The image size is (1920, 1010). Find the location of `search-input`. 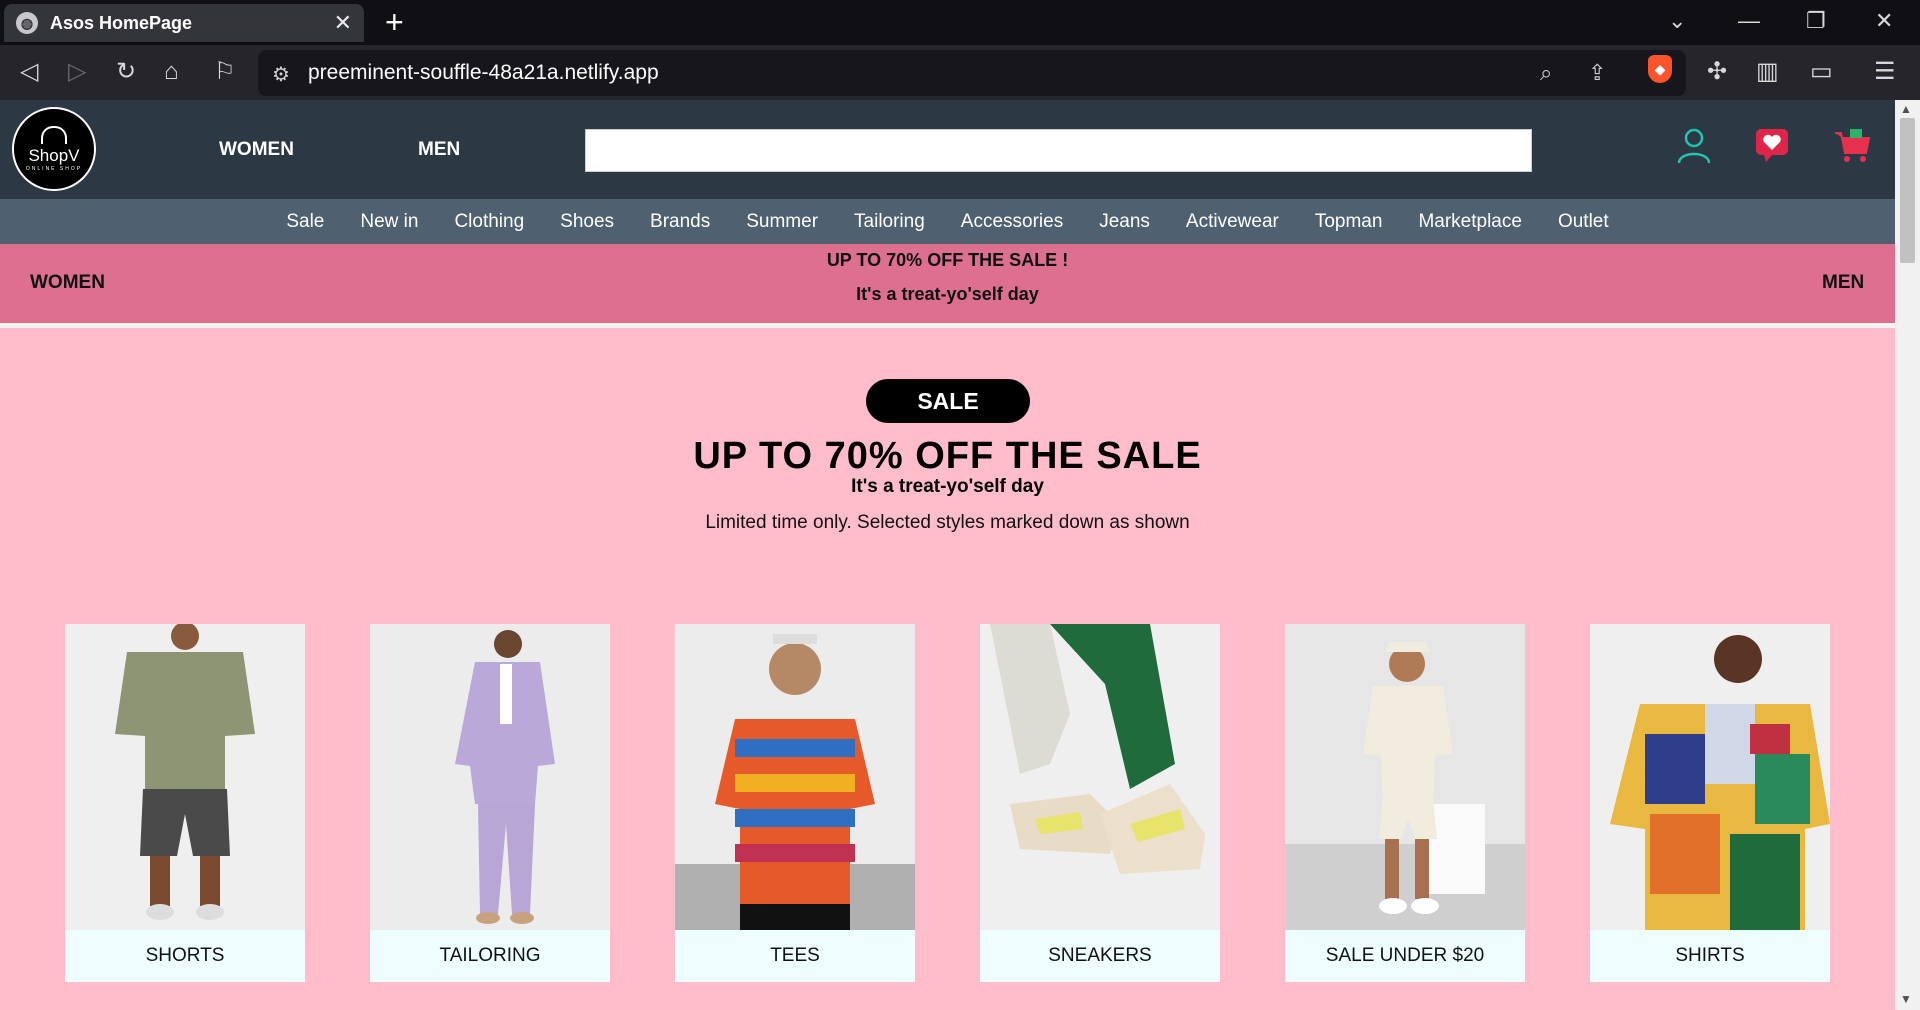

search-input is located at coordinates (1058, 150).